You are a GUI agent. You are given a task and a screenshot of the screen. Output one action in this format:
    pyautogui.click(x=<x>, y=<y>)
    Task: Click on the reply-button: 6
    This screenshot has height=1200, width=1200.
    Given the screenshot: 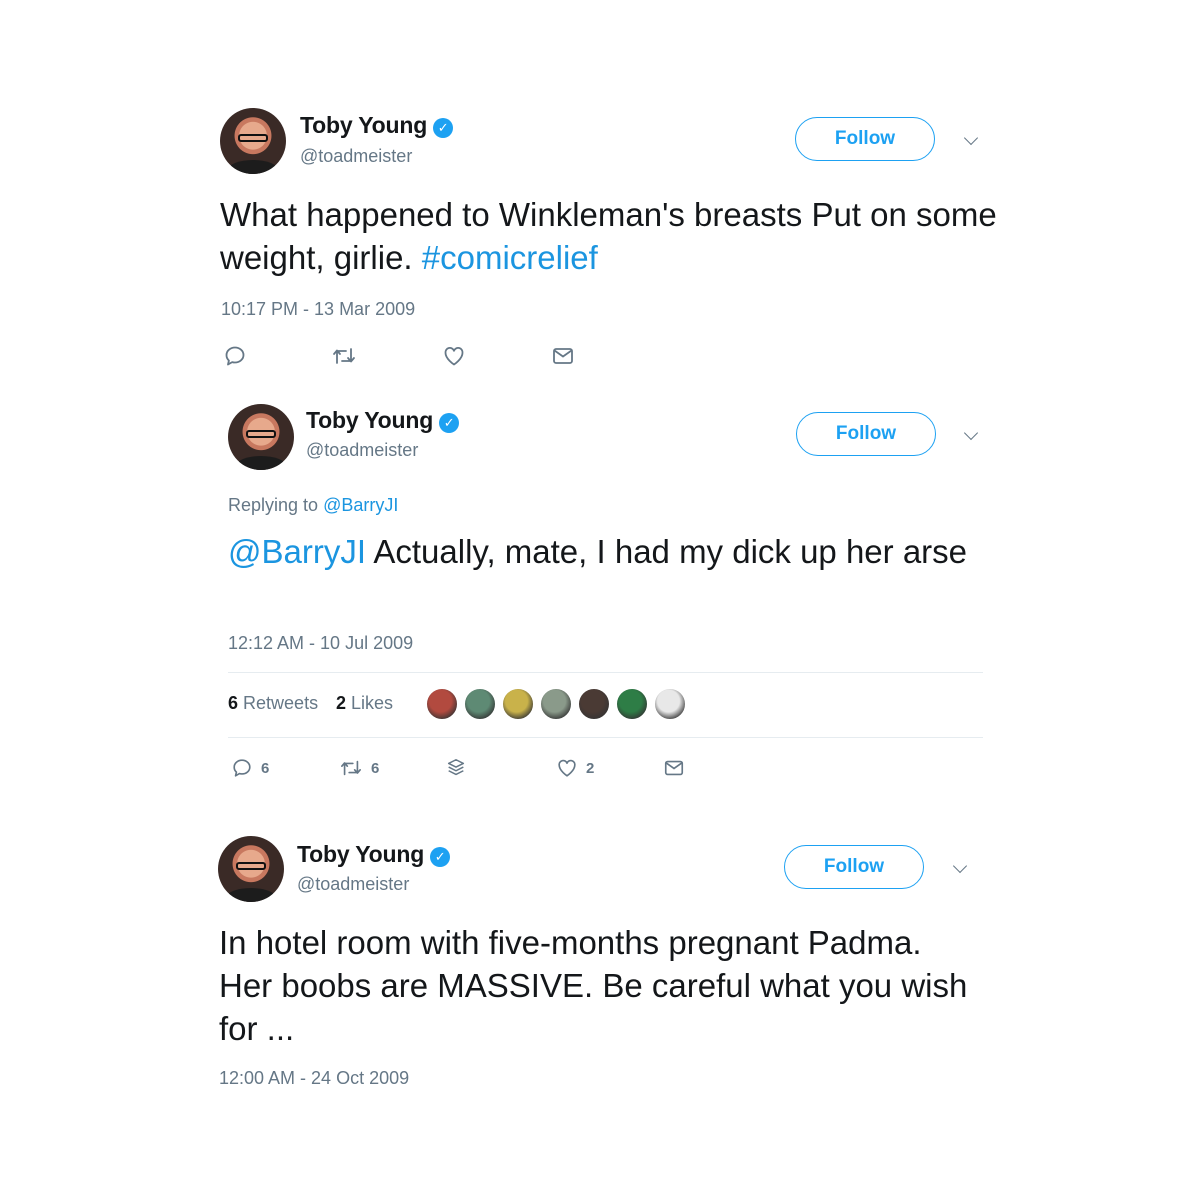 What is the action you would take?
    pyautogui.click(x=250, y=768)
    